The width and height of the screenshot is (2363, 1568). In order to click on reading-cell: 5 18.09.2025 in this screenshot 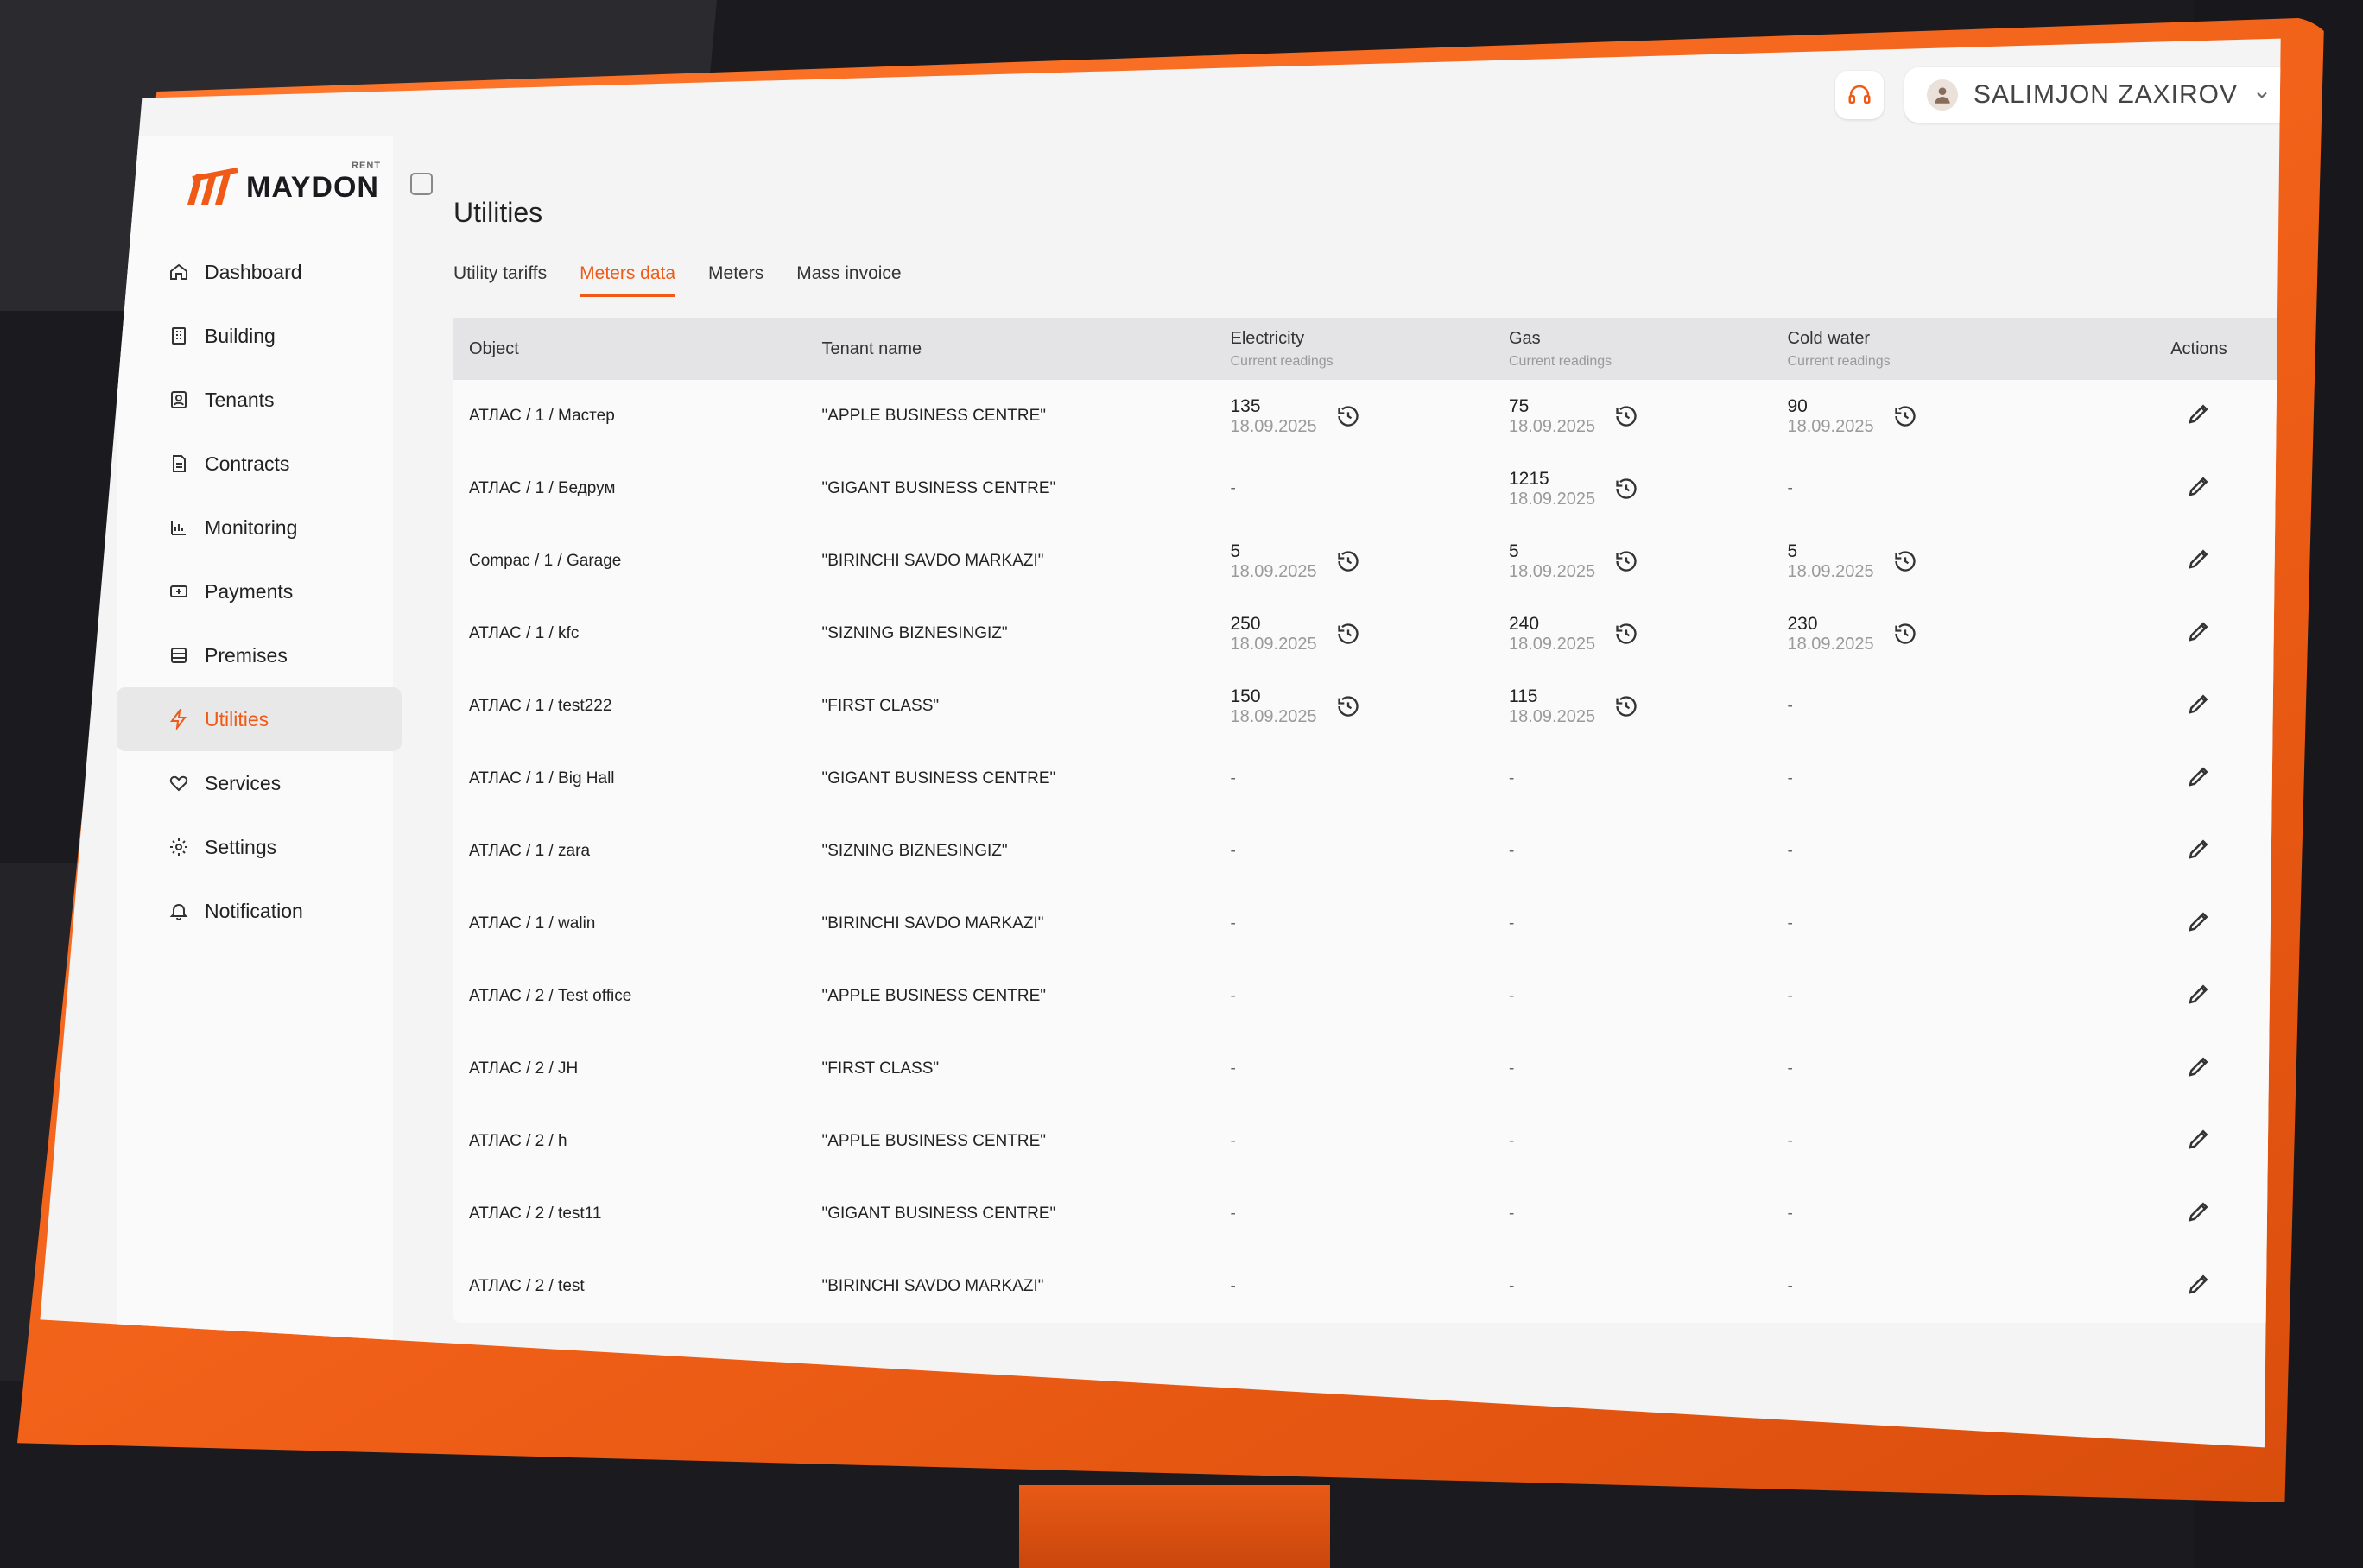, I will do `click(1930, 561)`.